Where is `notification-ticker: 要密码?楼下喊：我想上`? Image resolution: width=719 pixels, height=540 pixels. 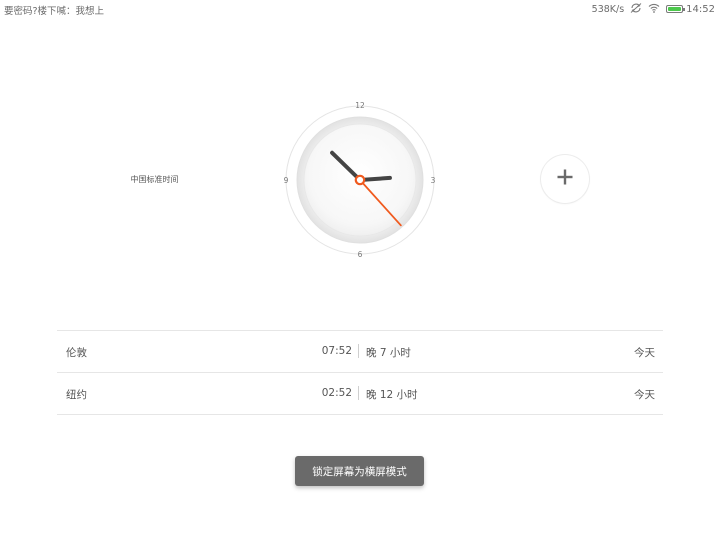 notification-ticker: 要密码?楼下喊：我想上 is located at coordinates (54, 11).